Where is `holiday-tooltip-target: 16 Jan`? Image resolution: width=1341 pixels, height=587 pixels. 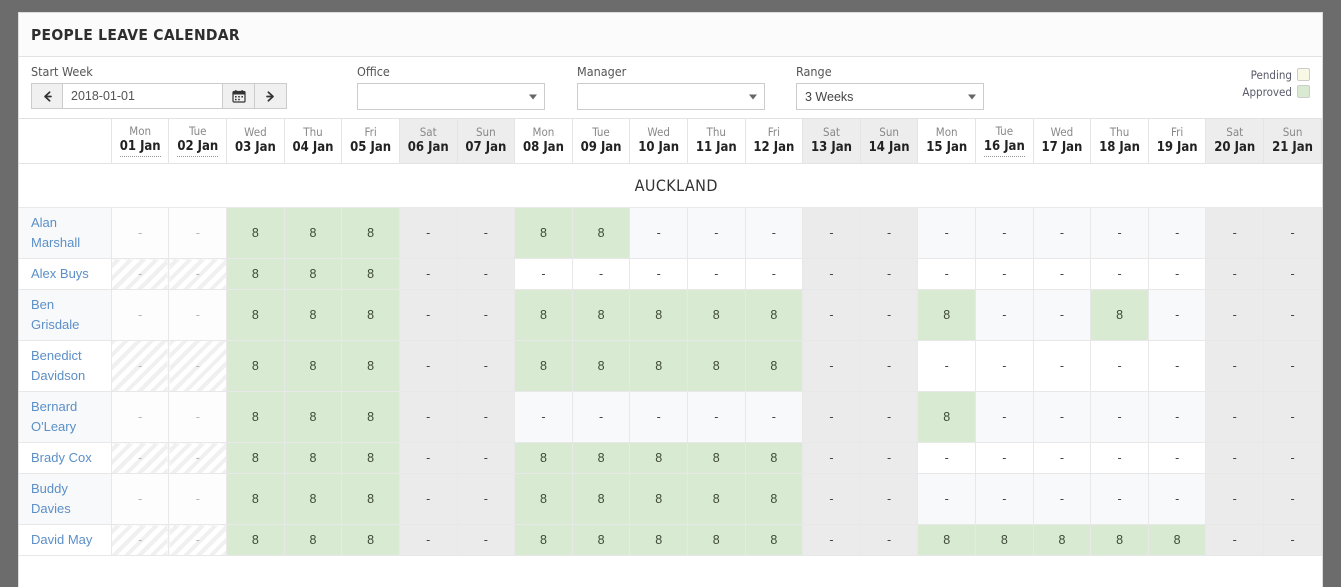 holiday-tooltip-target: 16 Jan is located at coordinates (1004, 147).